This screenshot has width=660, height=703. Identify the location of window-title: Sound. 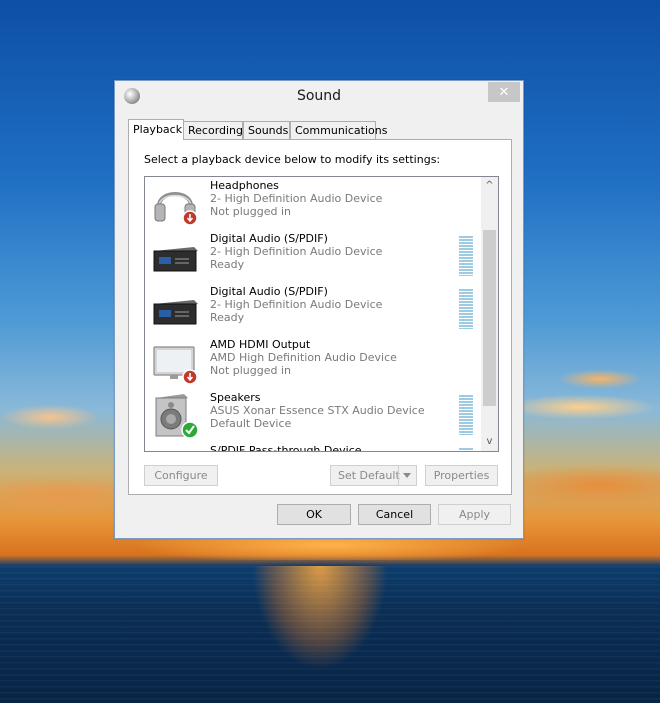
(319, 96).